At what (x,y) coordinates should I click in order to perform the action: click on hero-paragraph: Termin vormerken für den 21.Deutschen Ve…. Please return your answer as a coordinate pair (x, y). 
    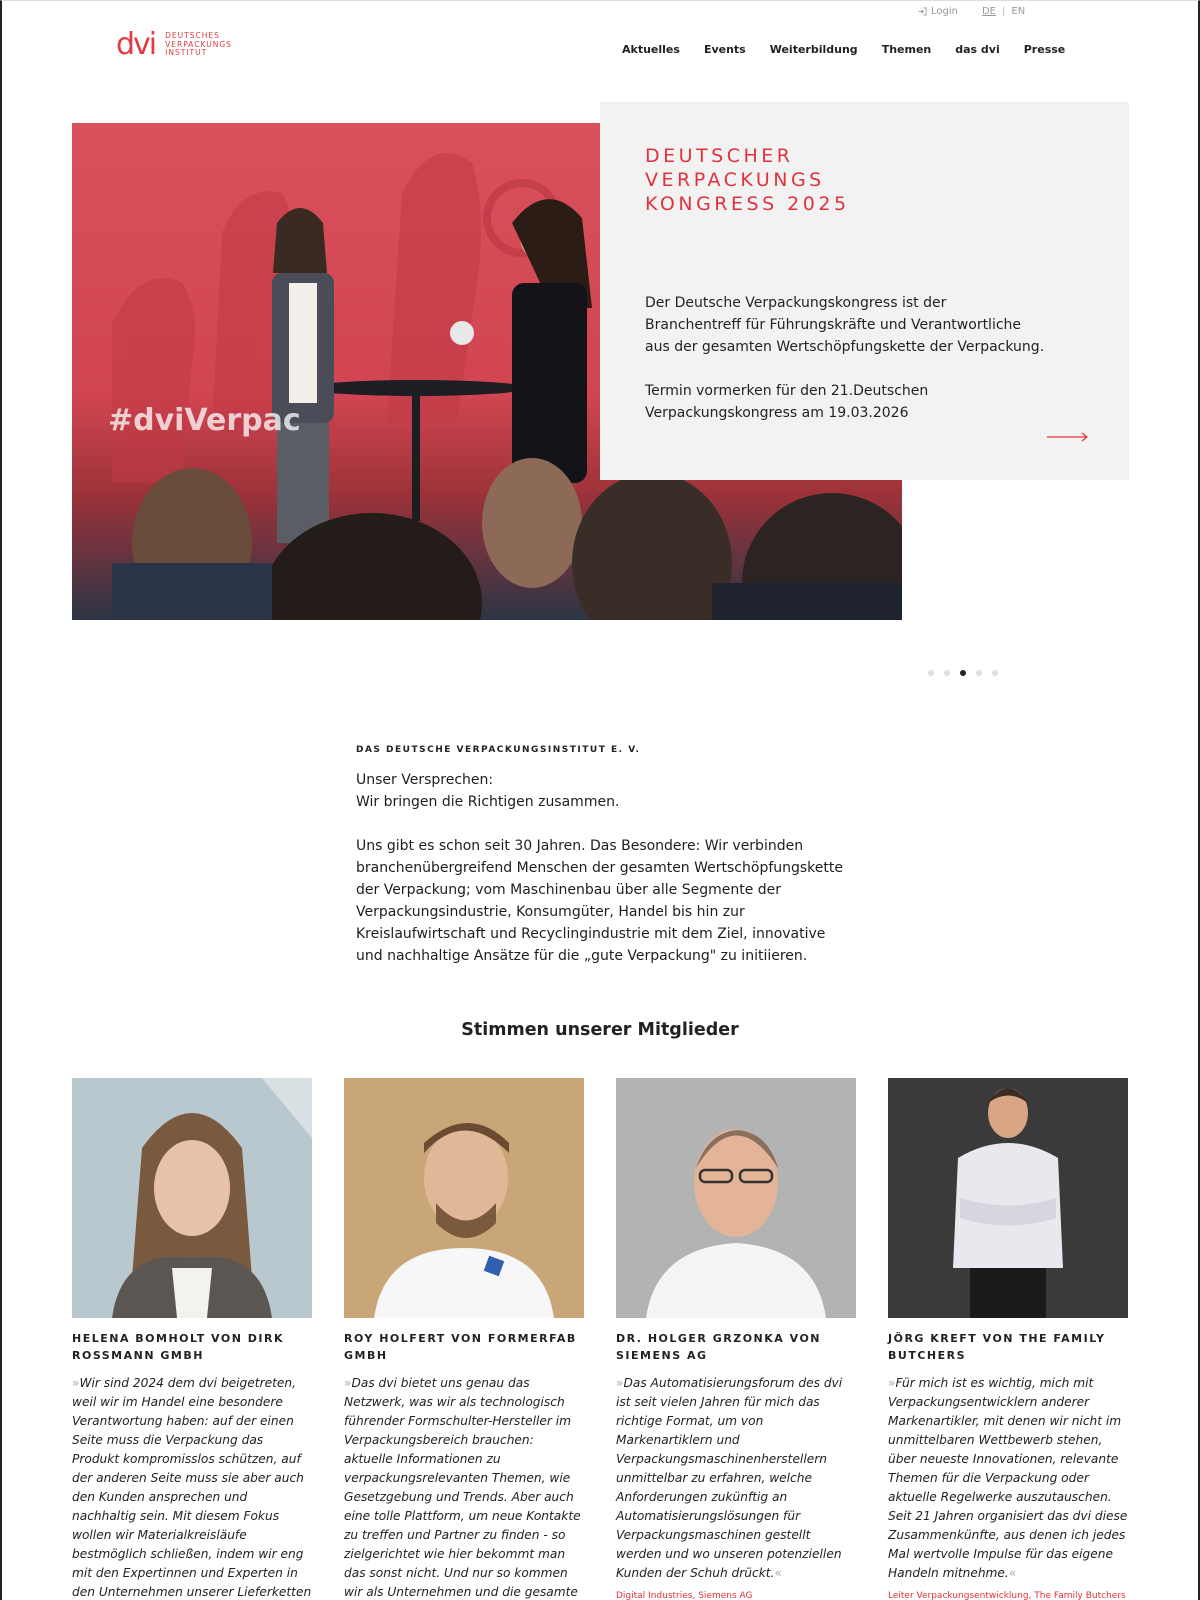
    Looking at the image, I should click on (787, 402).